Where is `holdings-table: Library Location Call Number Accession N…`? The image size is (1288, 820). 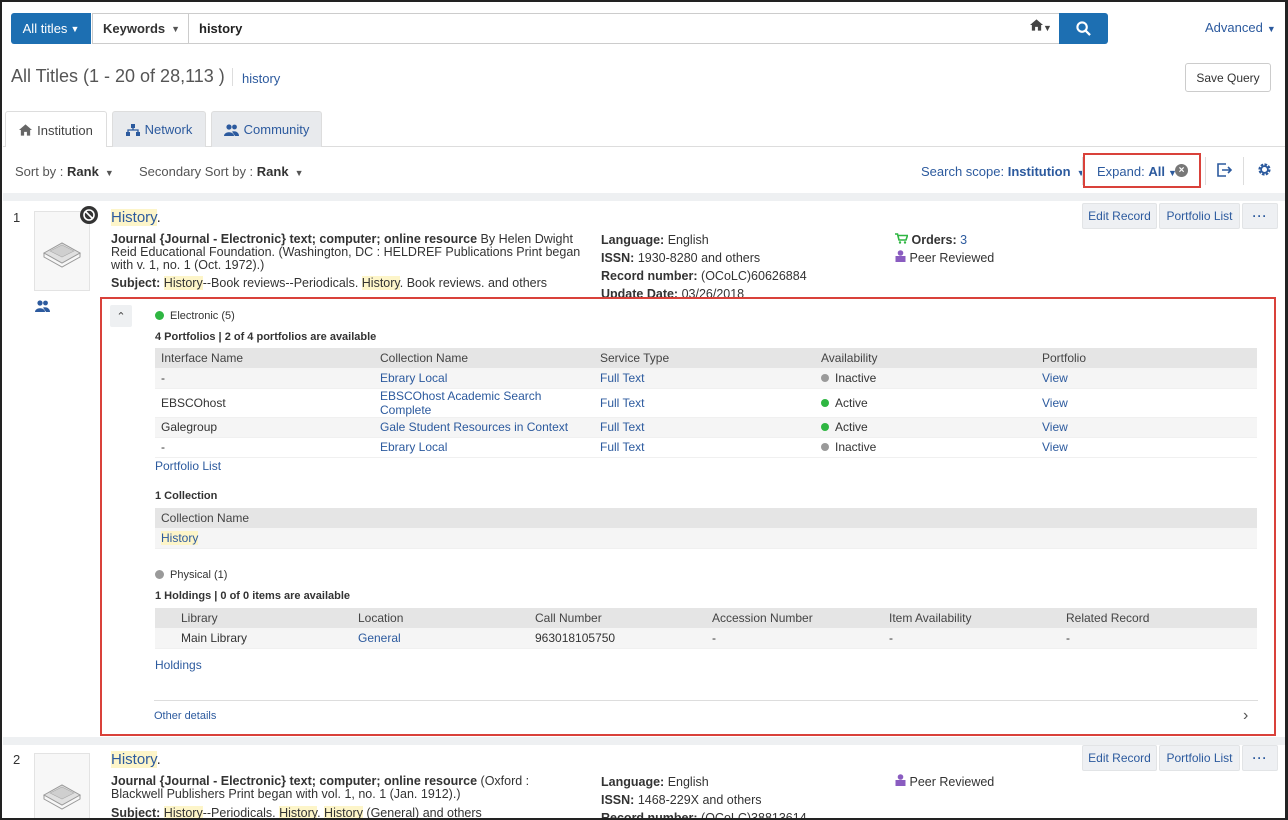 holdings-table: Library Location Call Number Accession N… is located at coordinates (706, 628).